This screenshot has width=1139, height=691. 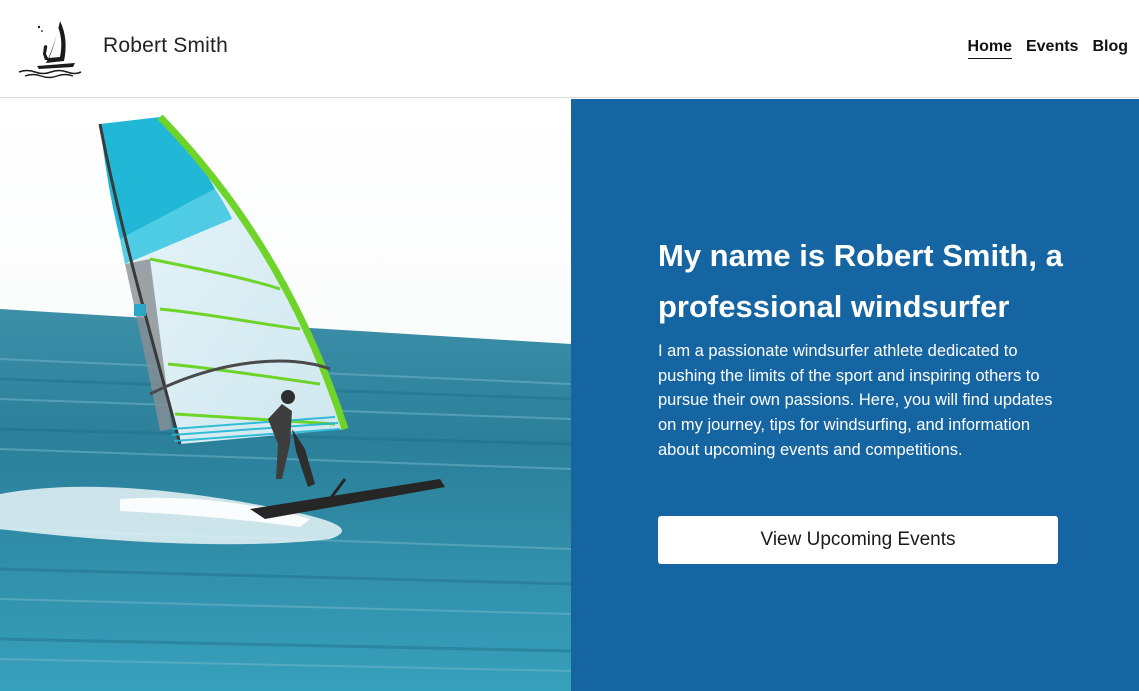 I want to click on site-header: Robert Smith Home Events Blog, so click(x=569, y=49).